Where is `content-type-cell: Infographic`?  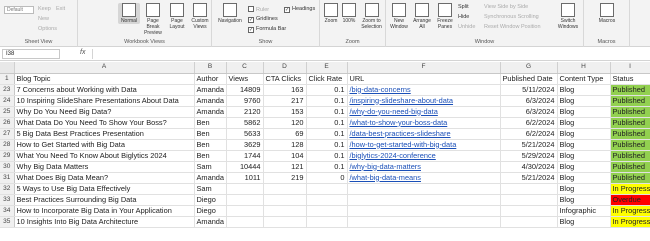
content-type-cell: Infographic is located at coordinates (584, 211).